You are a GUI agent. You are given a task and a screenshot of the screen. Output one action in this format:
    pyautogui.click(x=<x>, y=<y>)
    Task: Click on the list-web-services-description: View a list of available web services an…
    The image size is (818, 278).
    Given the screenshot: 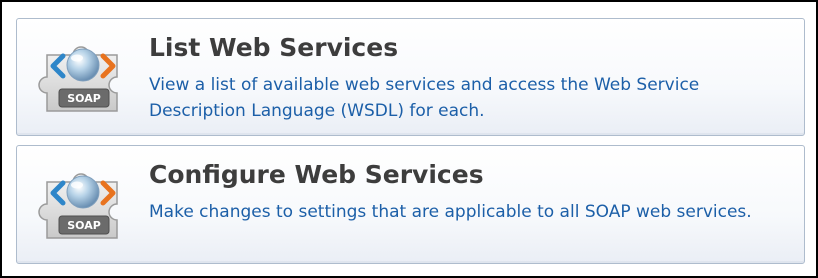 What is the action you would take?
    pyautogui.click(x=424, y=98)
    